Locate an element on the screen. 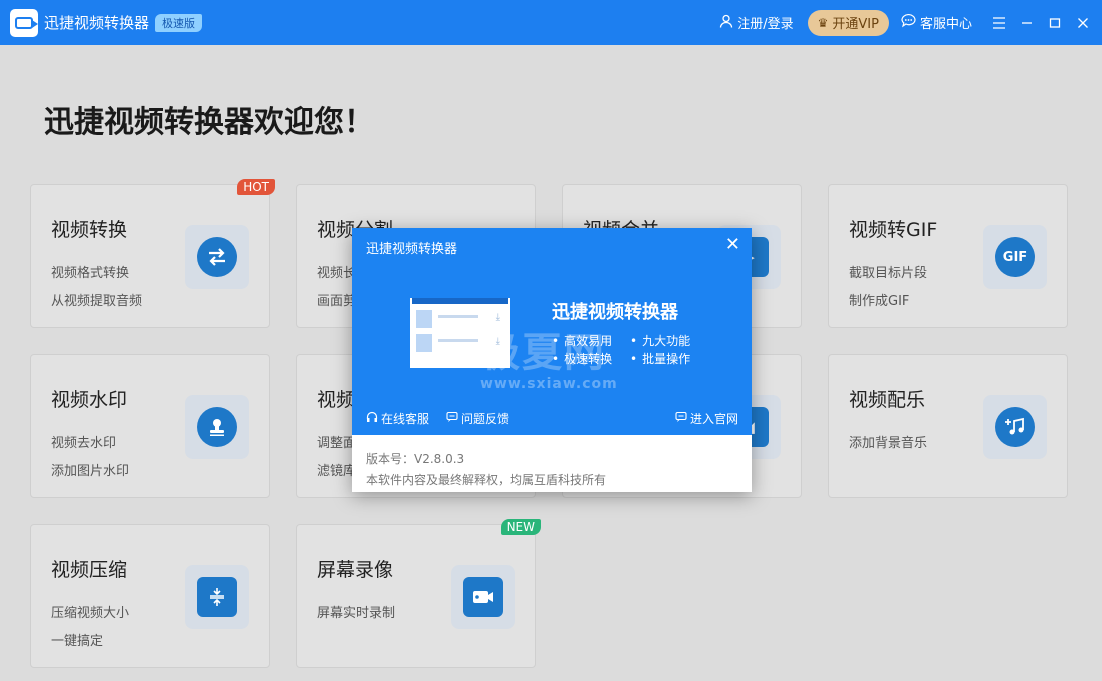 This screenshot has width=1102, height=681. dialog-close-icon: ✕ is located at coordinates (732, 244).